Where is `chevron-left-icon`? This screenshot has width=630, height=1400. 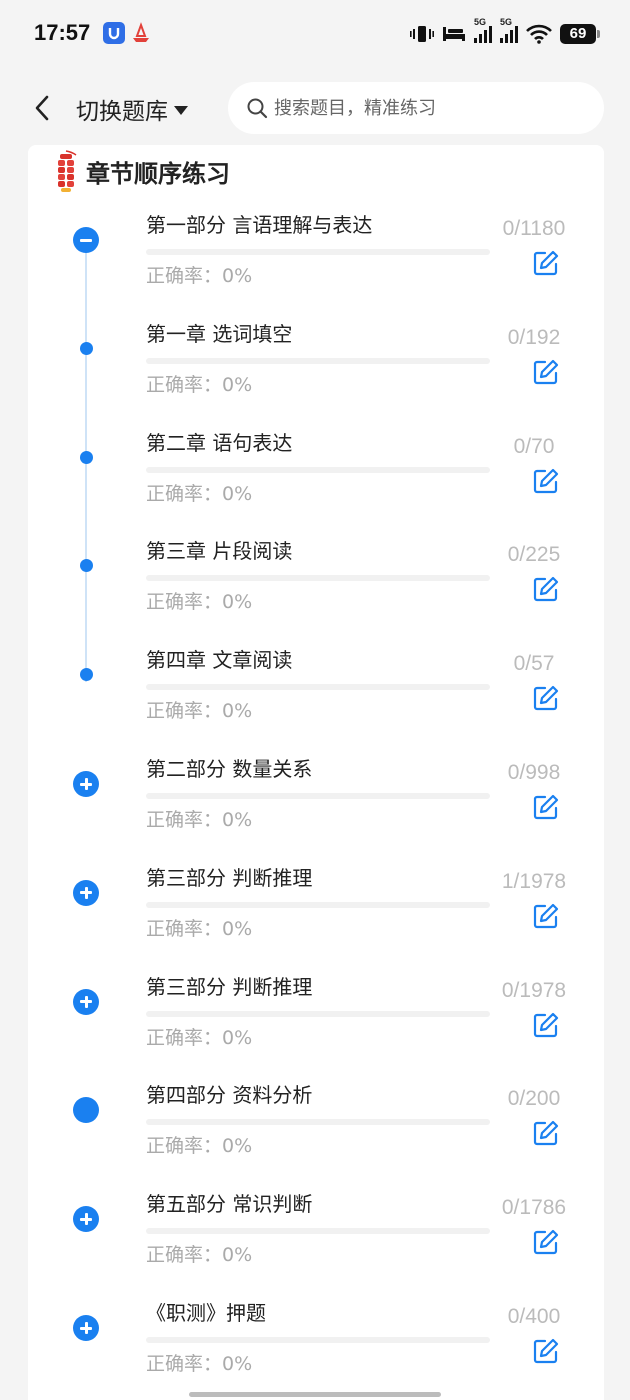 chevron-left-icon is located at coordinates (42, 108).